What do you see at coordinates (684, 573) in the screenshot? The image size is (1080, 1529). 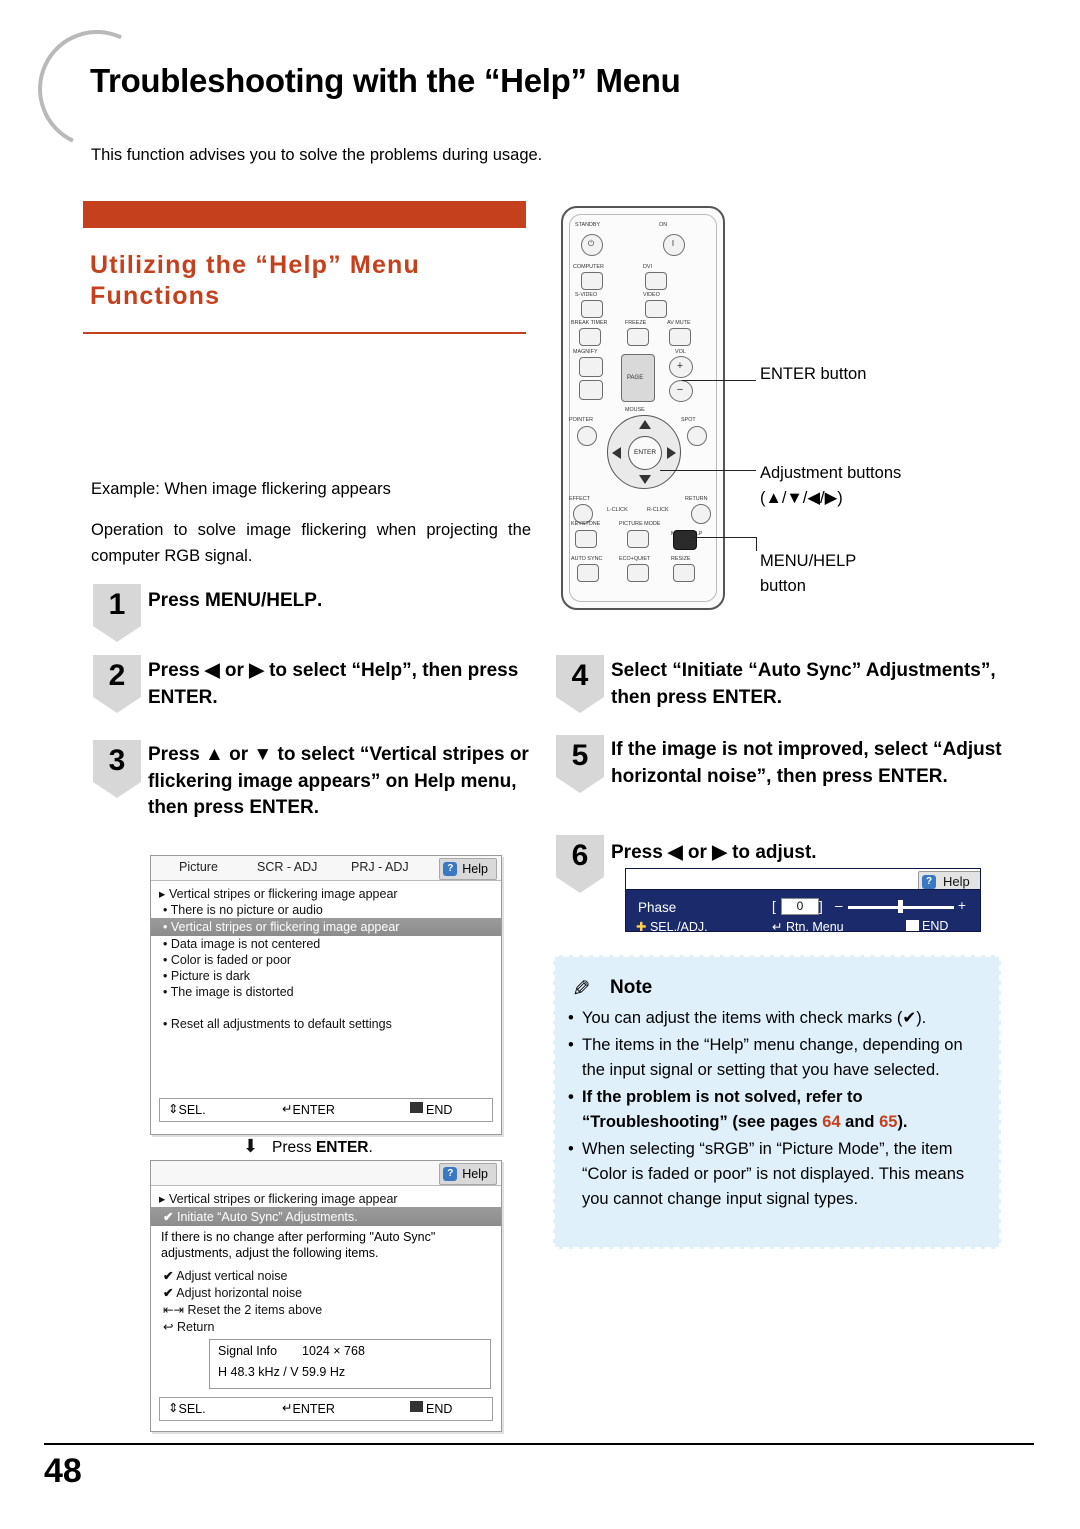 I see `remote-button-resize` at bounding box center [684, 573].